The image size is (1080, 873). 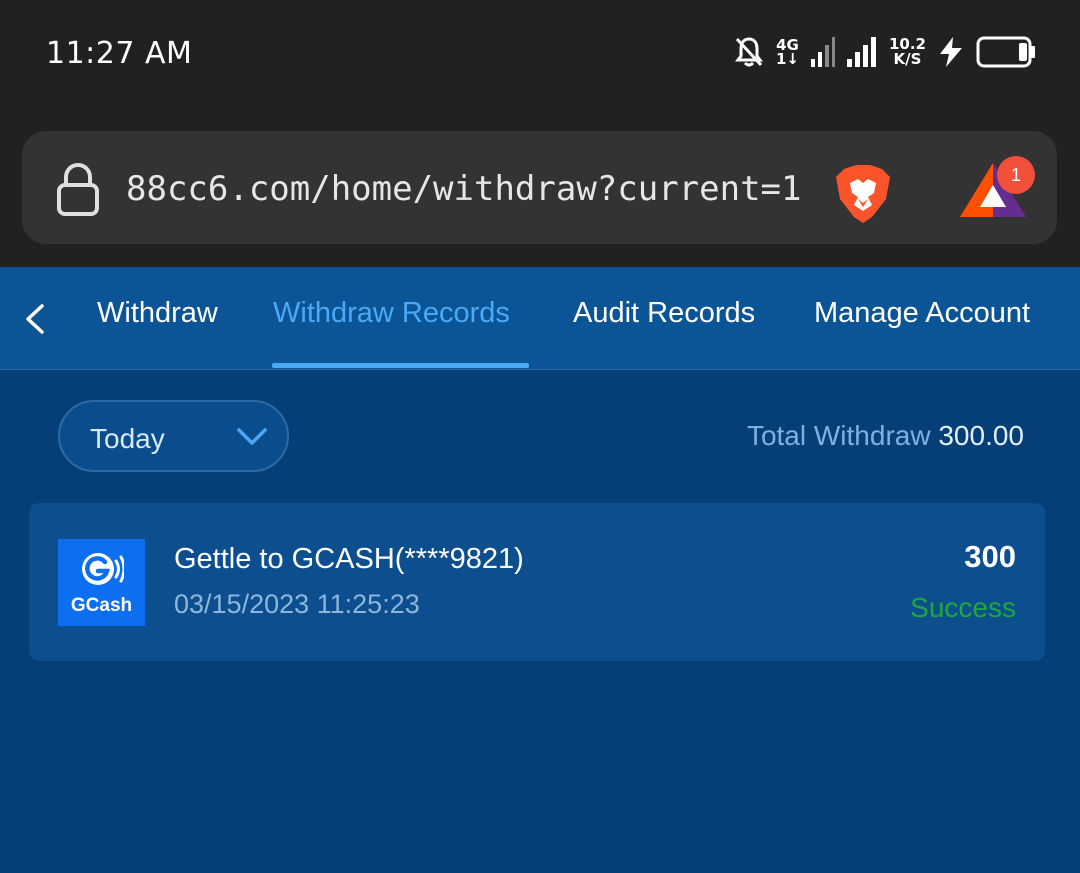 What do you see at coordinates (35, 319) in the screenshot?
I see `back-arrow-icon` at bounding box center [35, 319].